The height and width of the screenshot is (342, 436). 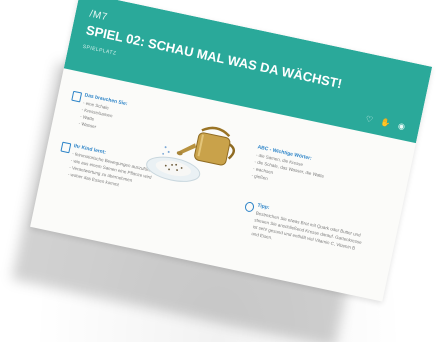 I want to click on hand-icon: ✋, so click(x=385, y=123).